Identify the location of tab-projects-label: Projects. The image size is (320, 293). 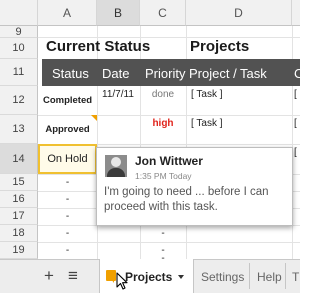
(148, 277).